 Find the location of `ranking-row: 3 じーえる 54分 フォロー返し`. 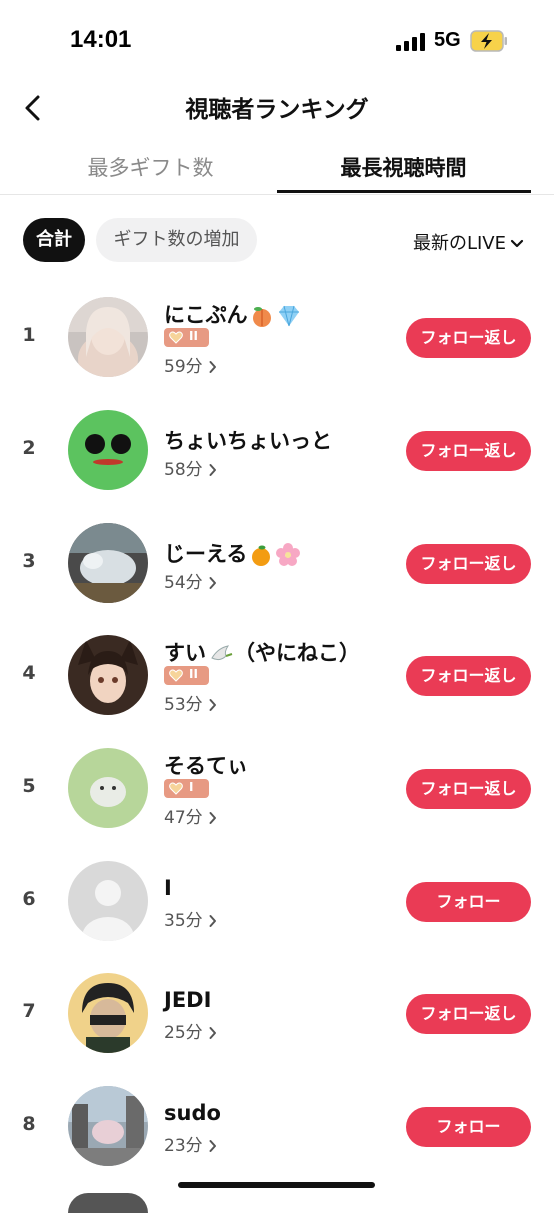

ranking-row: 3 じーえる 54分 フォロー返し is located at coordinates (277, 563).